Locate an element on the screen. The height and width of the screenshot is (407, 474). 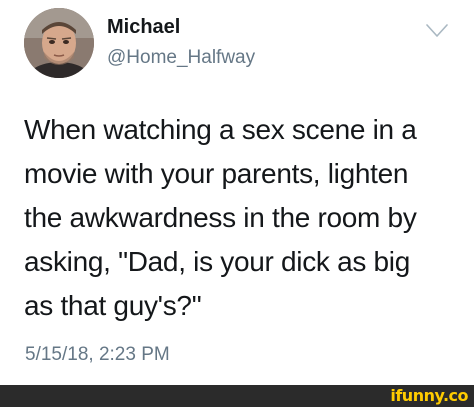
ifunny-watermark: ifunny.co is located at coordinates (429, 395).